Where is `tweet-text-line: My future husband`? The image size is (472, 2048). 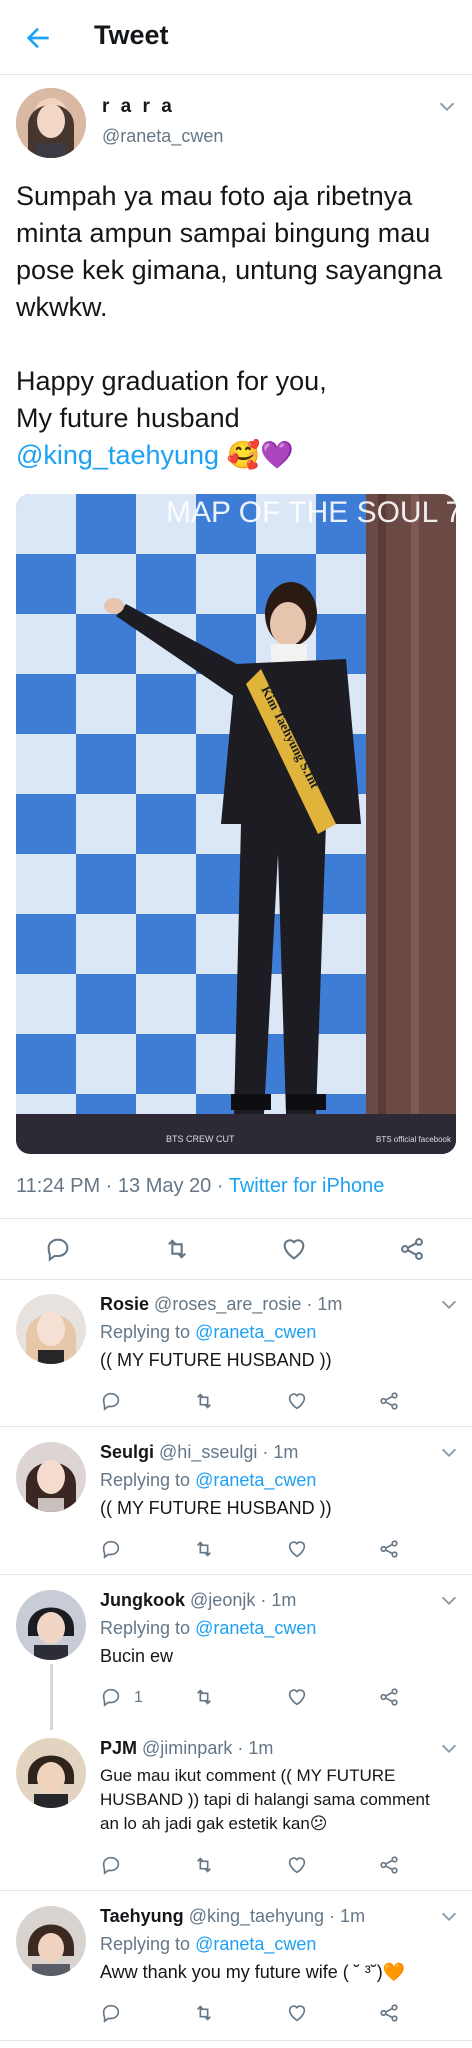
tweet-text-line: My future husband is located at coordinates (128, 418).